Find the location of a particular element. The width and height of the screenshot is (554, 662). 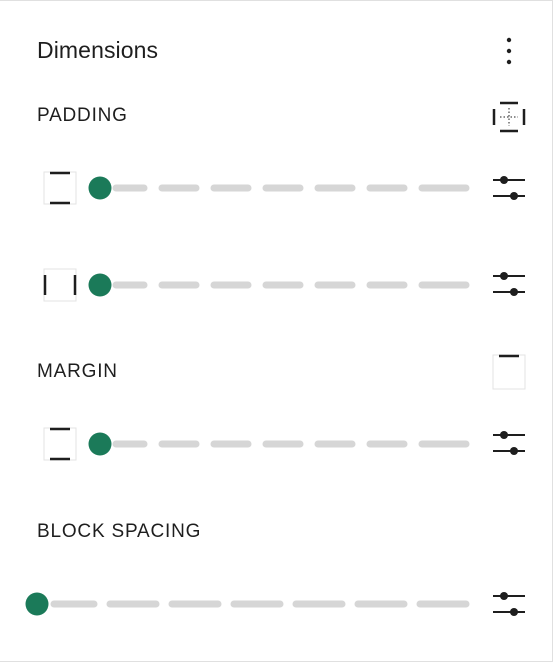

unlink-sides-icon is located at coordinates (509, 117).